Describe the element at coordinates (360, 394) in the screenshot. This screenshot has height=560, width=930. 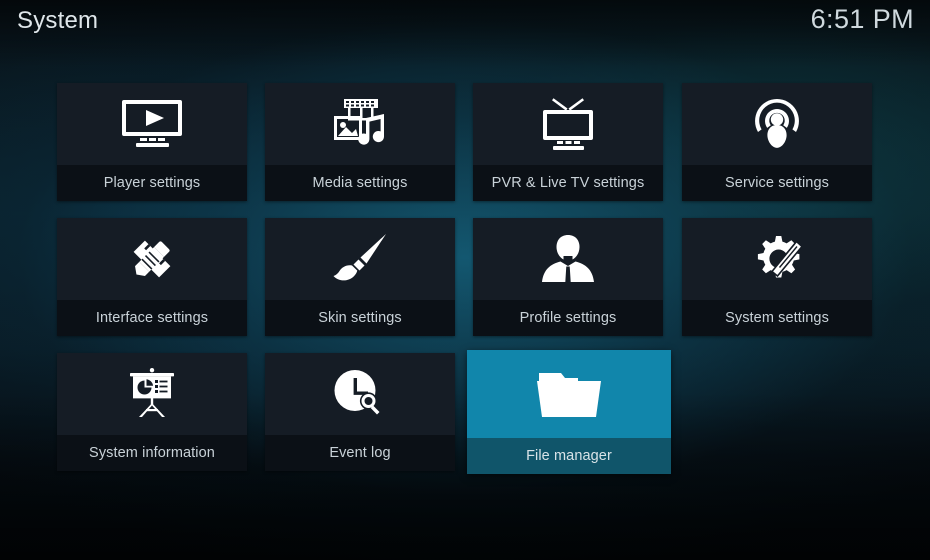
I see `clock-search-icon` at that location.